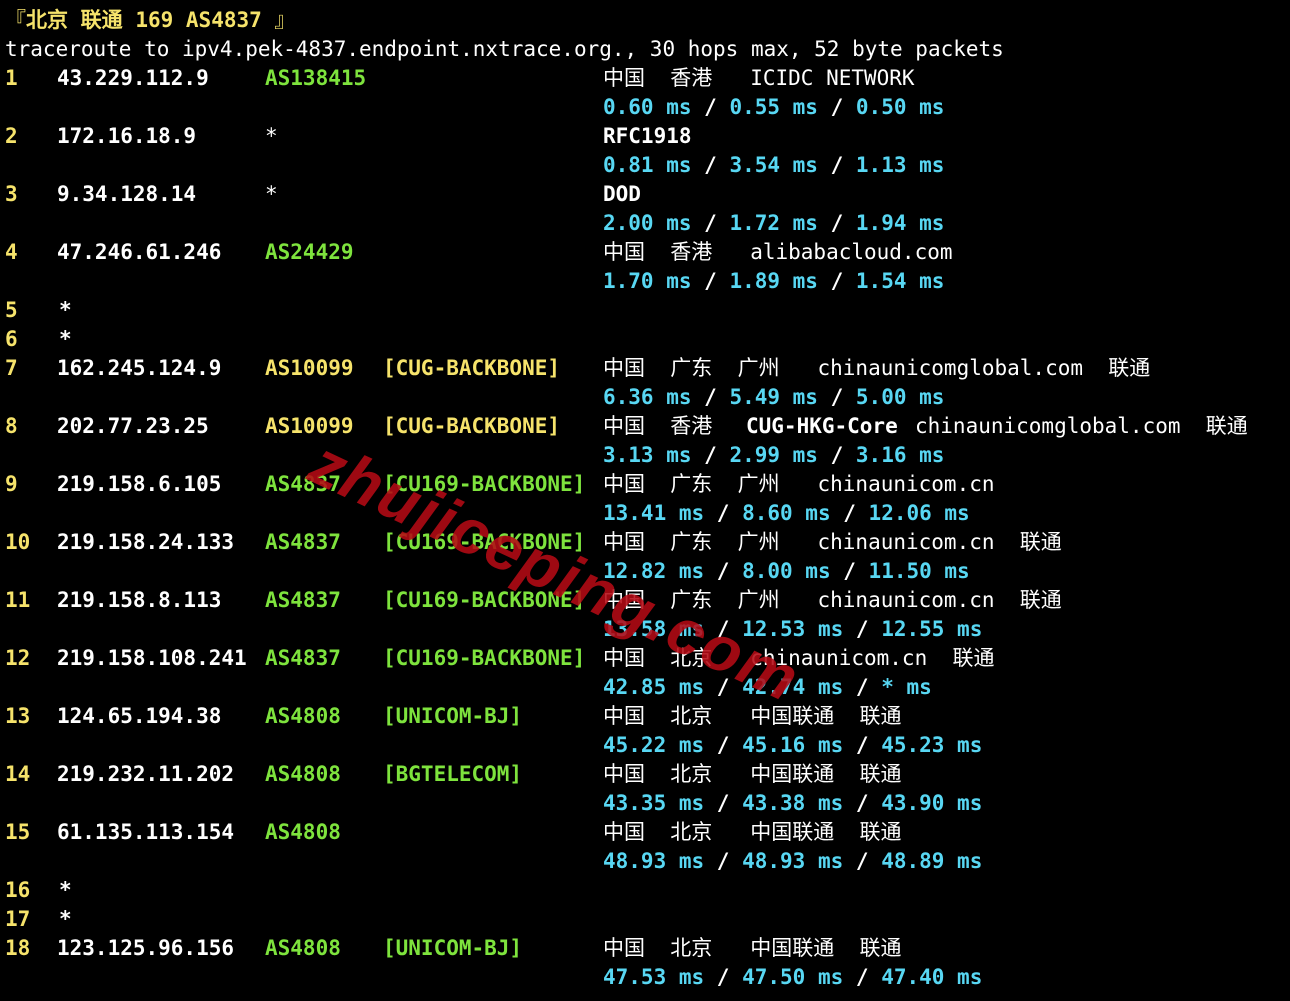 This screenshot has height=1001, width=1290. Describe the element at coordinates (11, 252) in the screenshot. I see `hop-number: 4` at that location.